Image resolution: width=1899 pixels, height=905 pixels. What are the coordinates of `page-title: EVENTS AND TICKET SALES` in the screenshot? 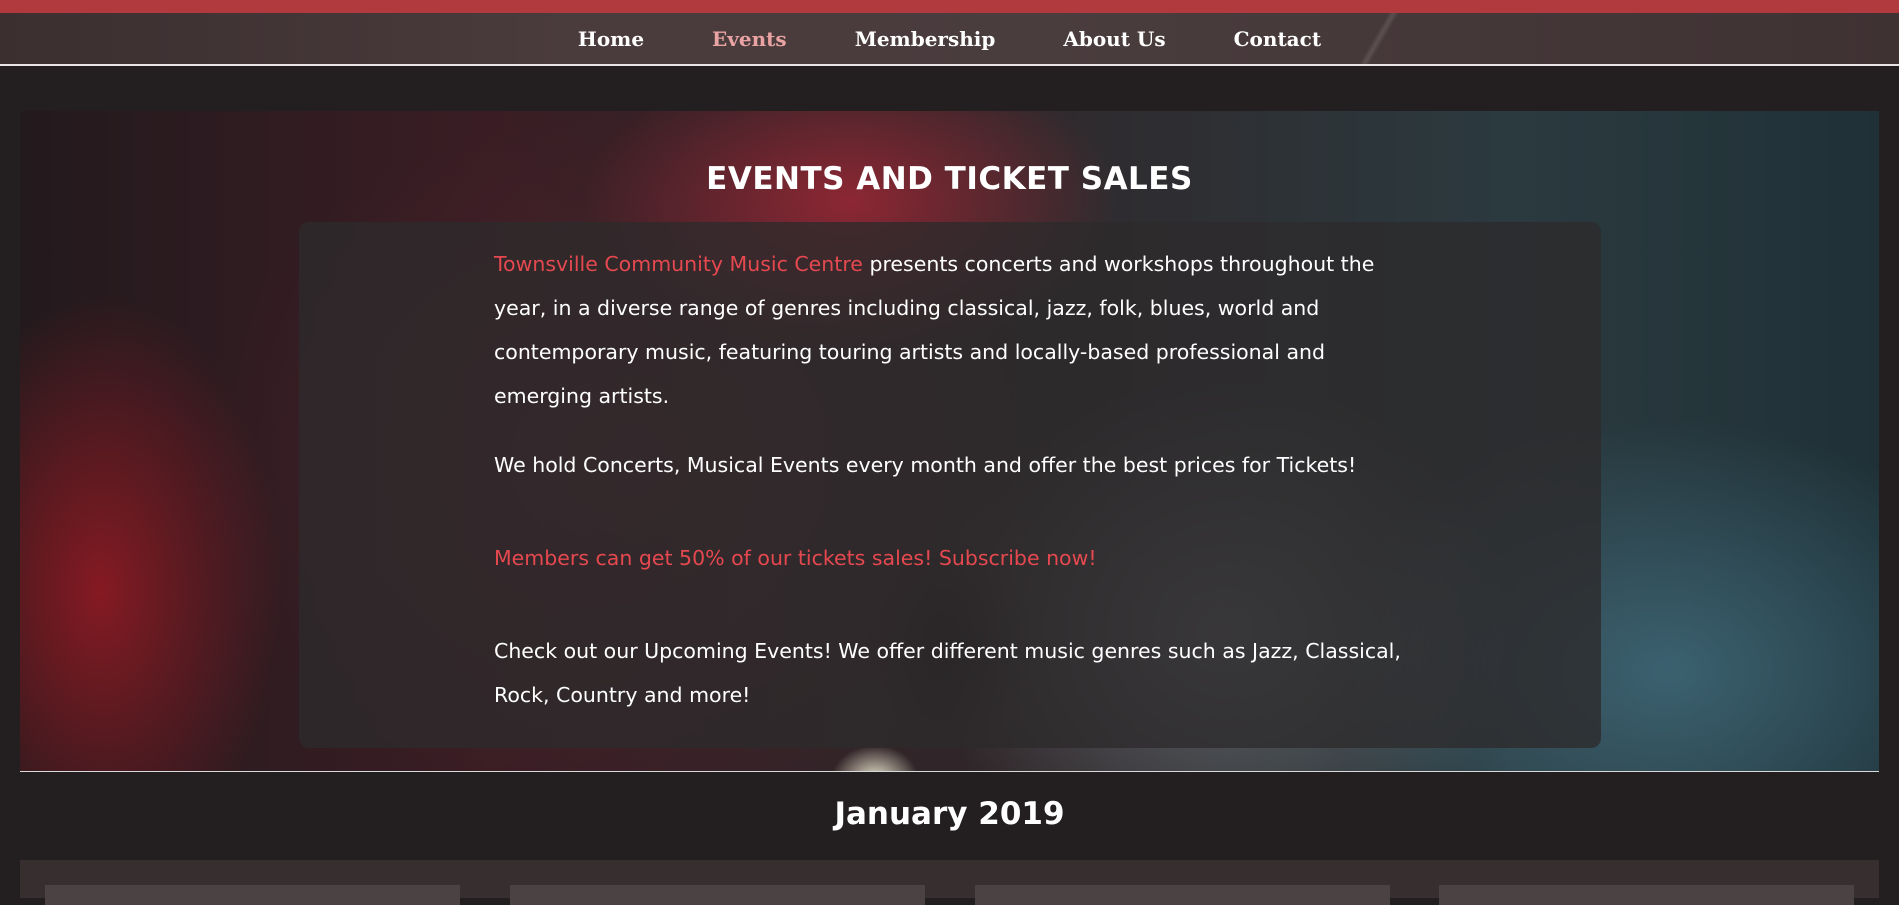 It's located at (949, 179).